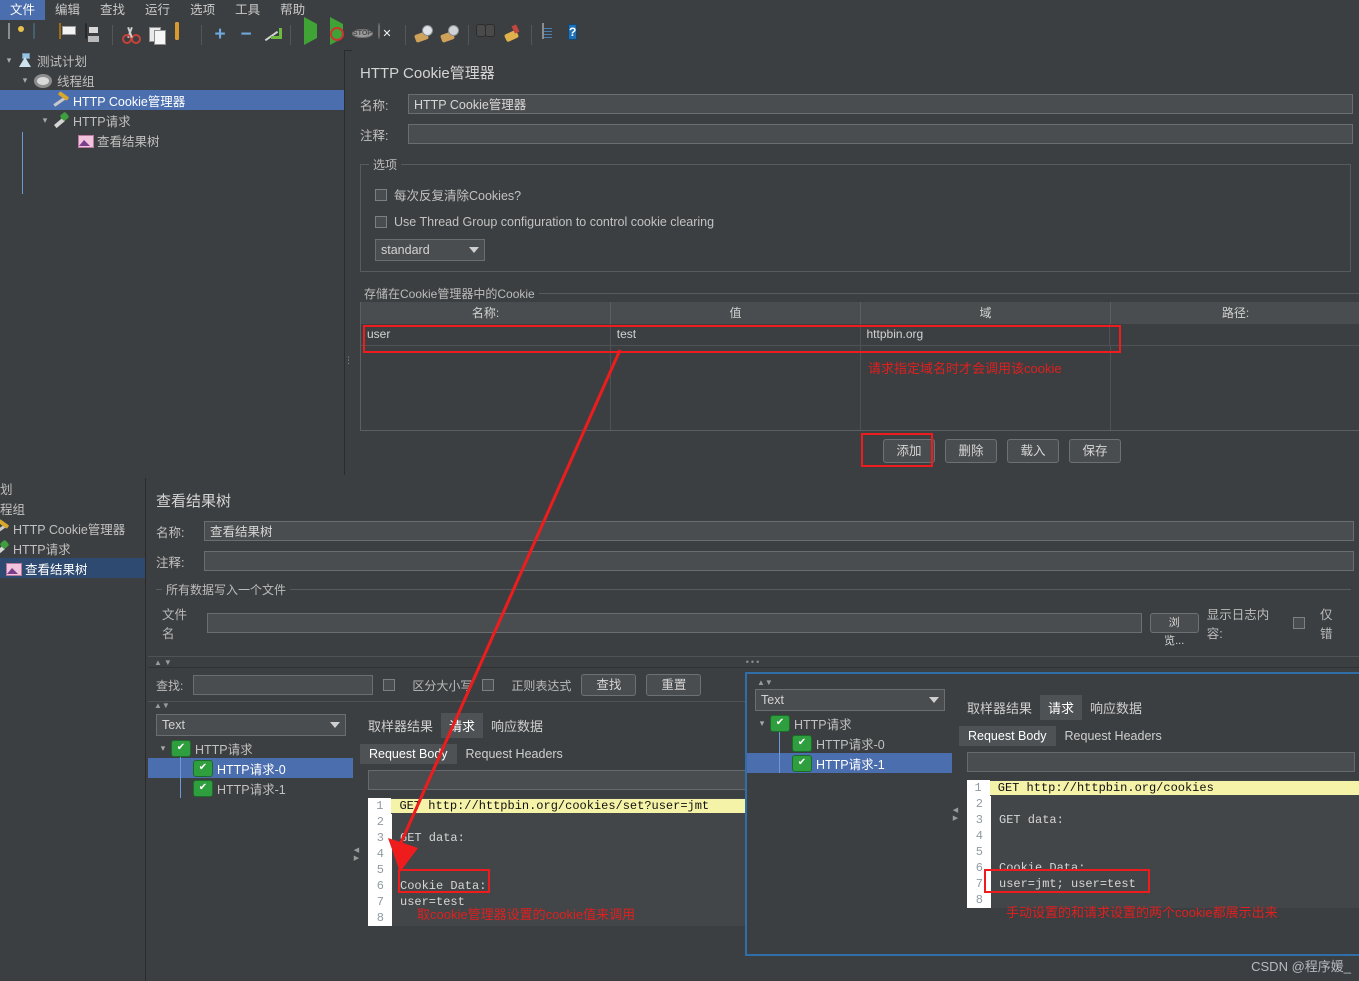 The image size is (1359, 981). Describe the element at coordinates (72, 508) in the screenshot. I see `tree-node-thread-group-partial: 程组` at that location.